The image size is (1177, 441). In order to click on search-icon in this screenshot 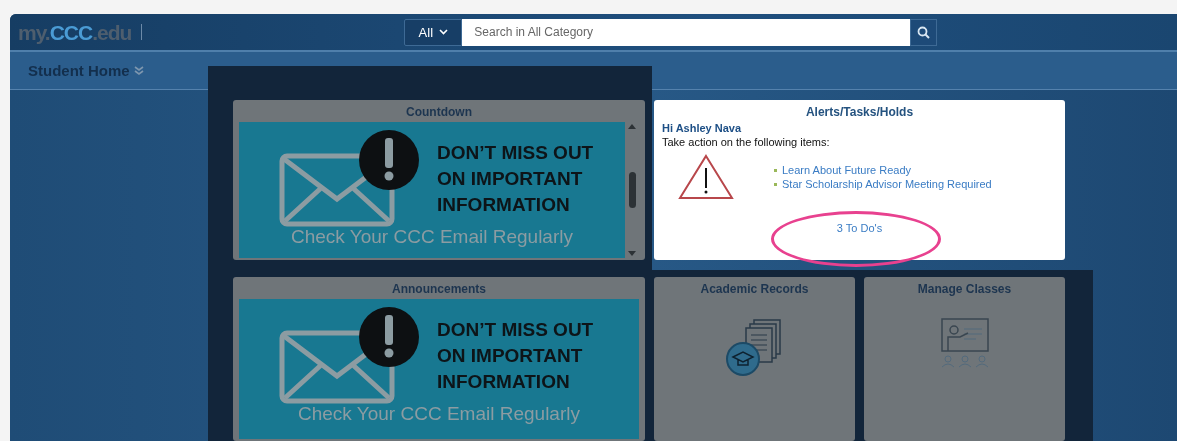, I will do `click(924, 32)`.